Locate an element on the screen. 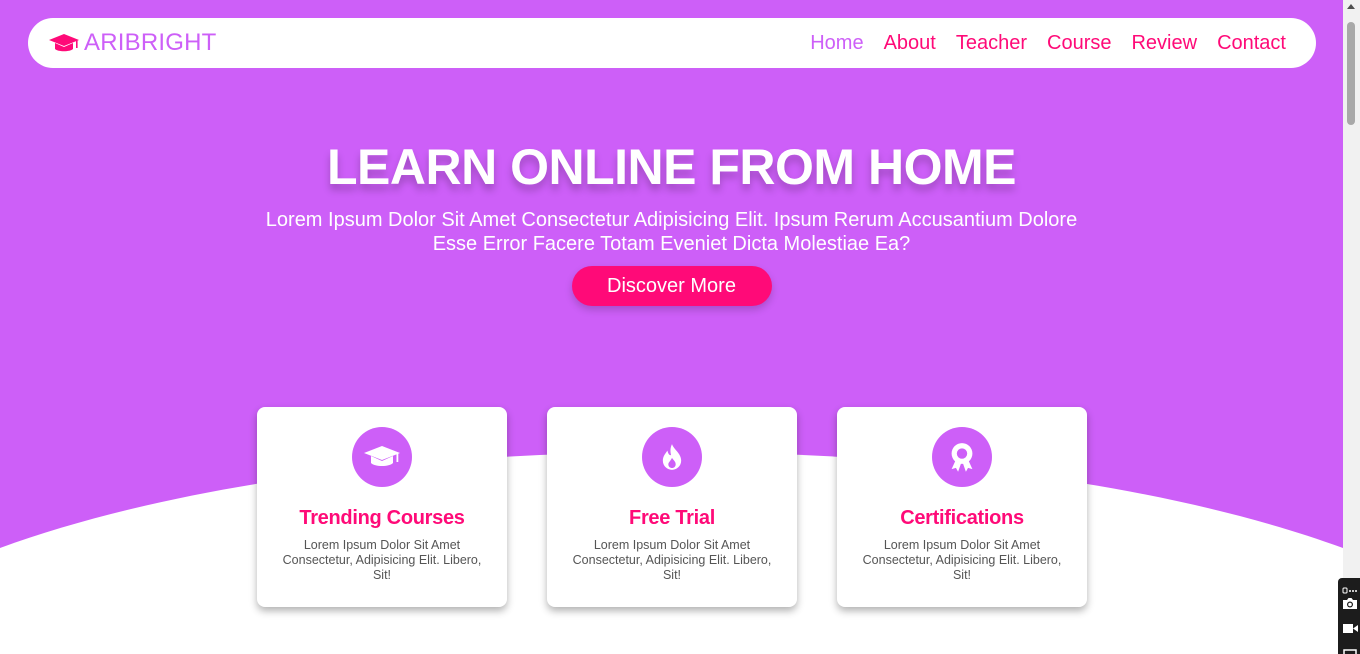  window-icon is located at coordinates (1350, 649).